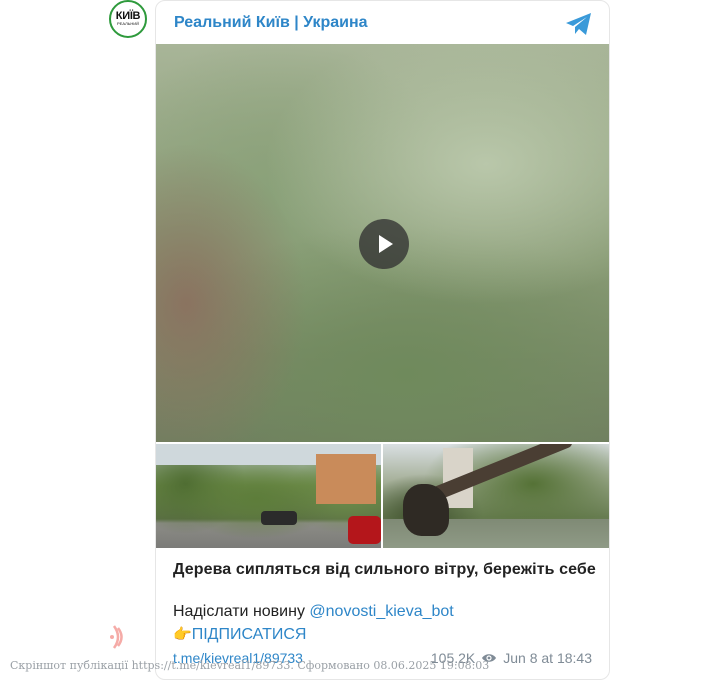 Image resolution: width=720 pixels, height=684 pixels. Describe the element at coordinates (271, 23) in the screenshot. I see `channel-name: Реальний Київ | Украина` at that location.